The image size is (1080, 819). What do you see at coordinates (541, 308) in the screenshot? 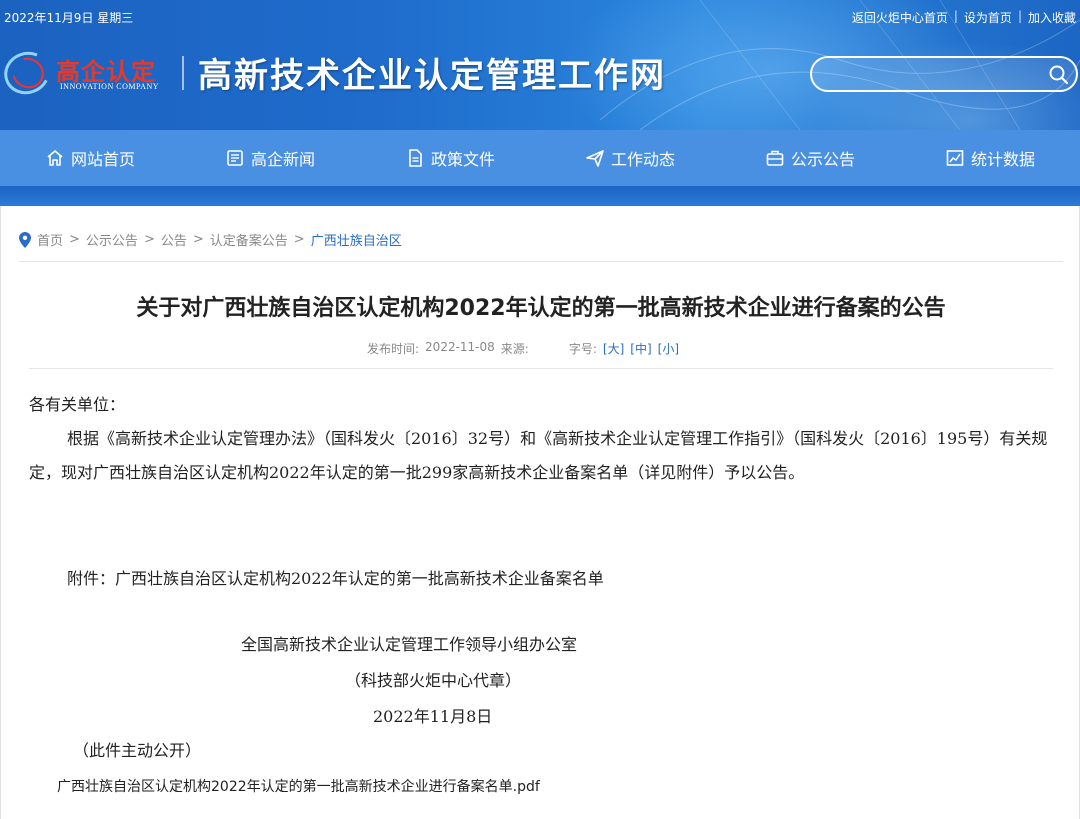
I see `article-title: 关于对广西壮族自治区认定机构2022年认定的第一批高新技术企业进行备案的公告` at bounding box center [541, 308].